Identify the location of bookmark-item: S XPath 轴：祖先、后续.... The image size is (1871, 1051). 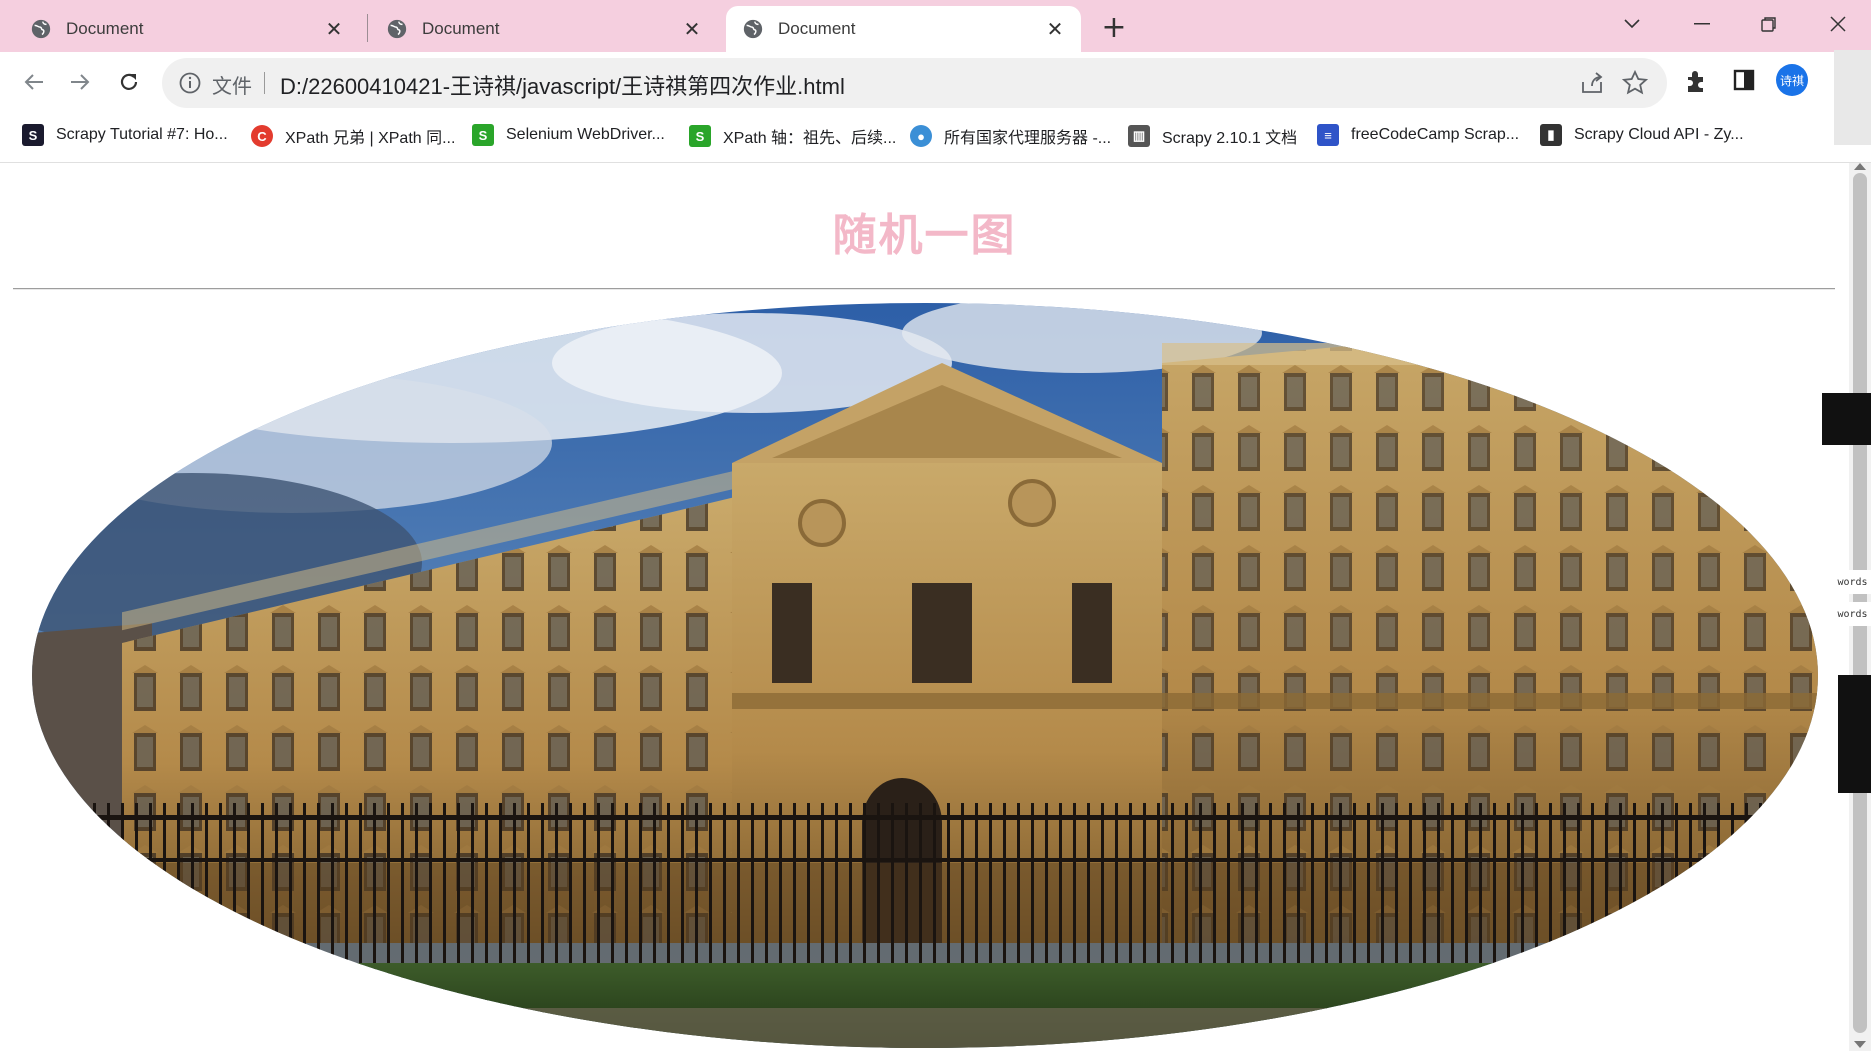
(792, 136).